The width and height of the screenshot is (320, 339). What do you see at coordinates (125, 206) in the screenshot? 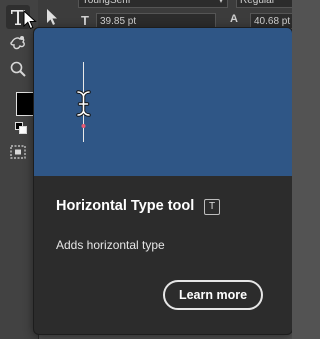
I see `tooltip-title: Horizontal Type tool` at bounding box center [125, 206].